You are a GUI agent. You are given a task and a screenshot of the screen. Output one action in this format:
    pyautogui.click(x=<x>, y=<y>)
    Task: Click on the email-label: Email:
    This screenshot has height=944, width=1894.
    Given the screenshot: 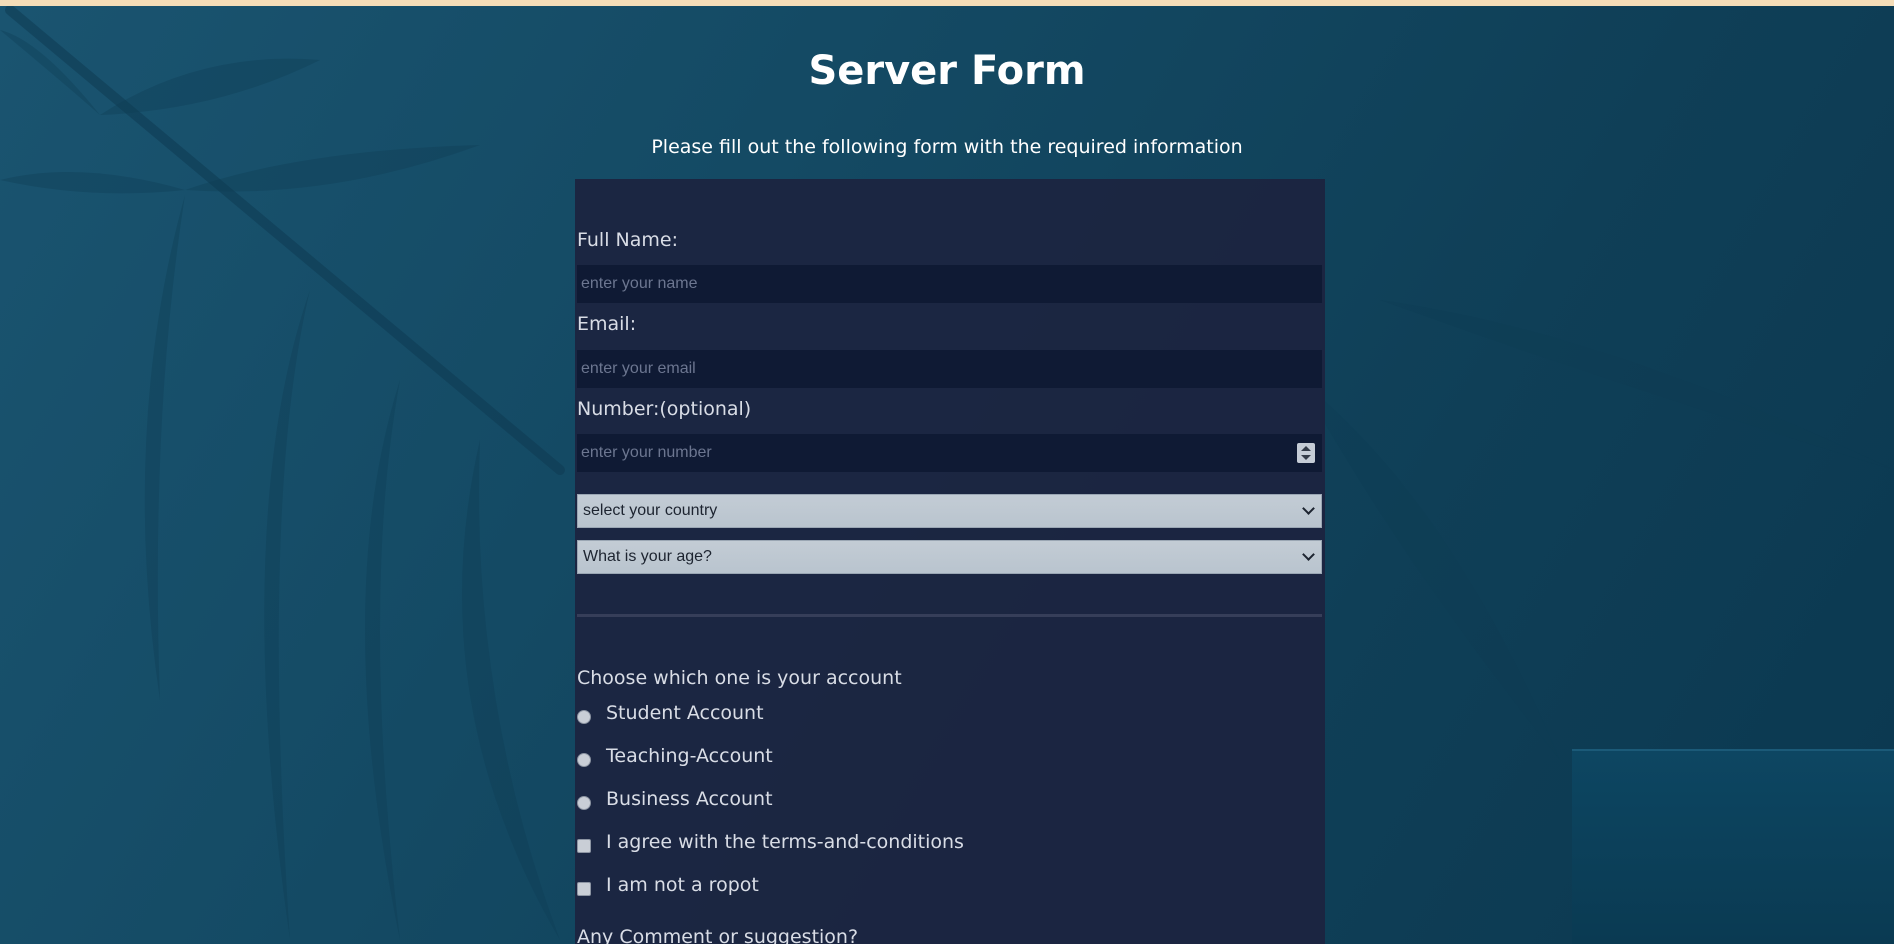 What is the action you would take?
    pyautogui.click(x=607, y=324)
    